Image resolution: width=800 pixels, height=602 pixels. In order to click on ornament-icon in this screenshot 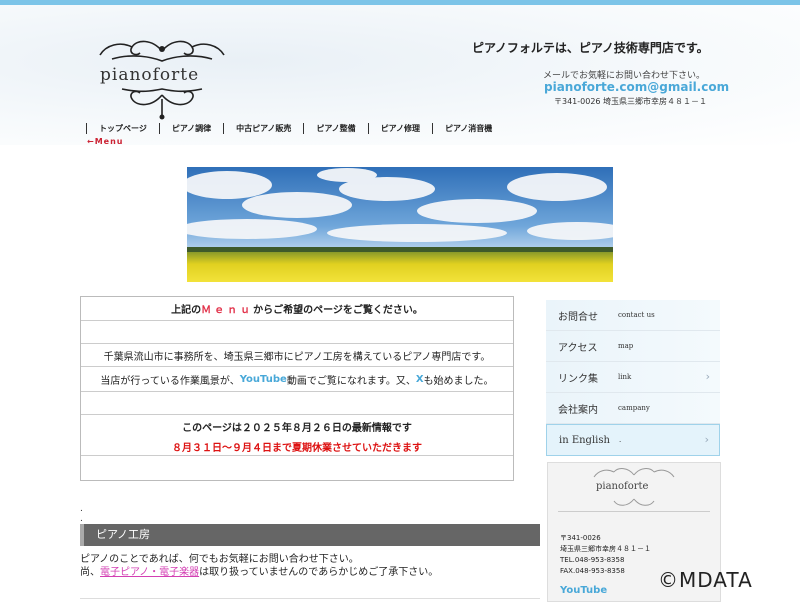, I will do `click(634, 487)`.